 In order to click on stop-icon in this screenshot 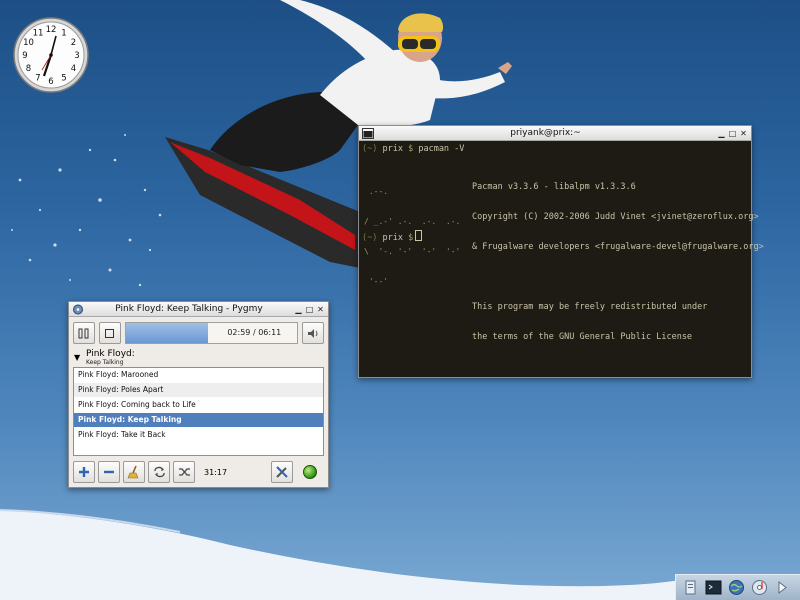, I will do `click(110, 333)`.